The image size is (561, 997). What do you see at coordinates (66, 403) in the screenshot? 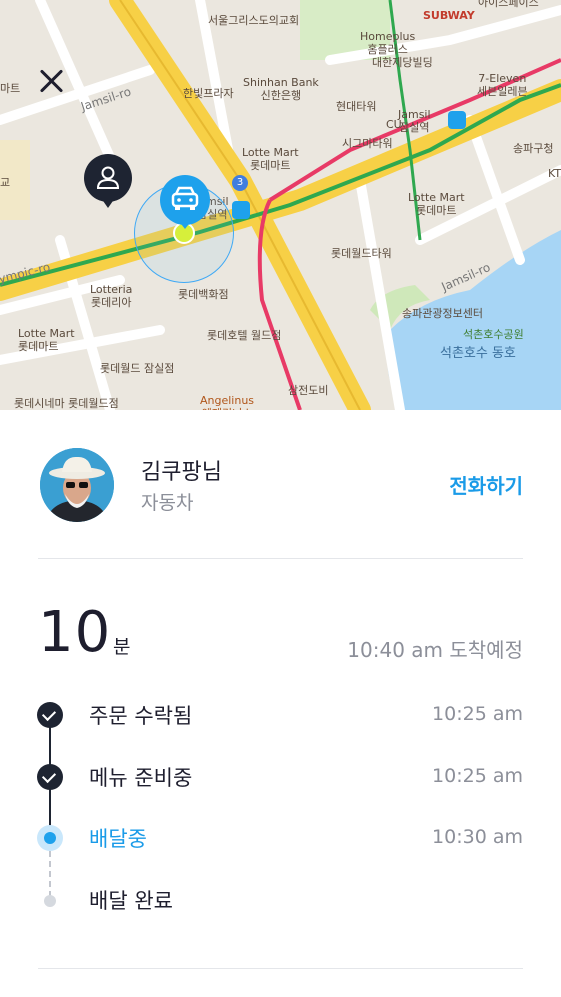
I see `map-poi: 롯데시네마 롯데월드점` at bounding box center [66, 403].